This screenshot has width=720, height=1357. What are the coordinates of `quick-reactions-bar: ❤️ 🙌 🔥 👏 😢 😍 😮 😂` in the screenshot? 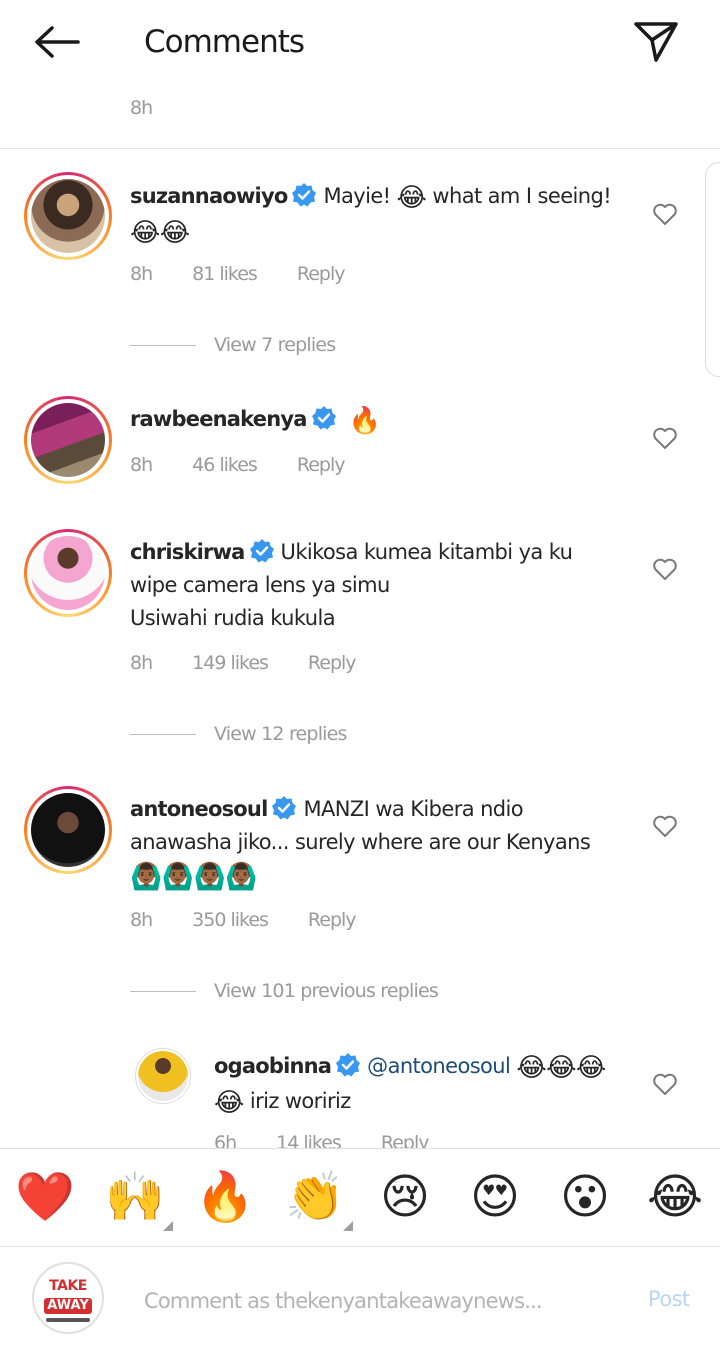 It's located at (360, 1197).